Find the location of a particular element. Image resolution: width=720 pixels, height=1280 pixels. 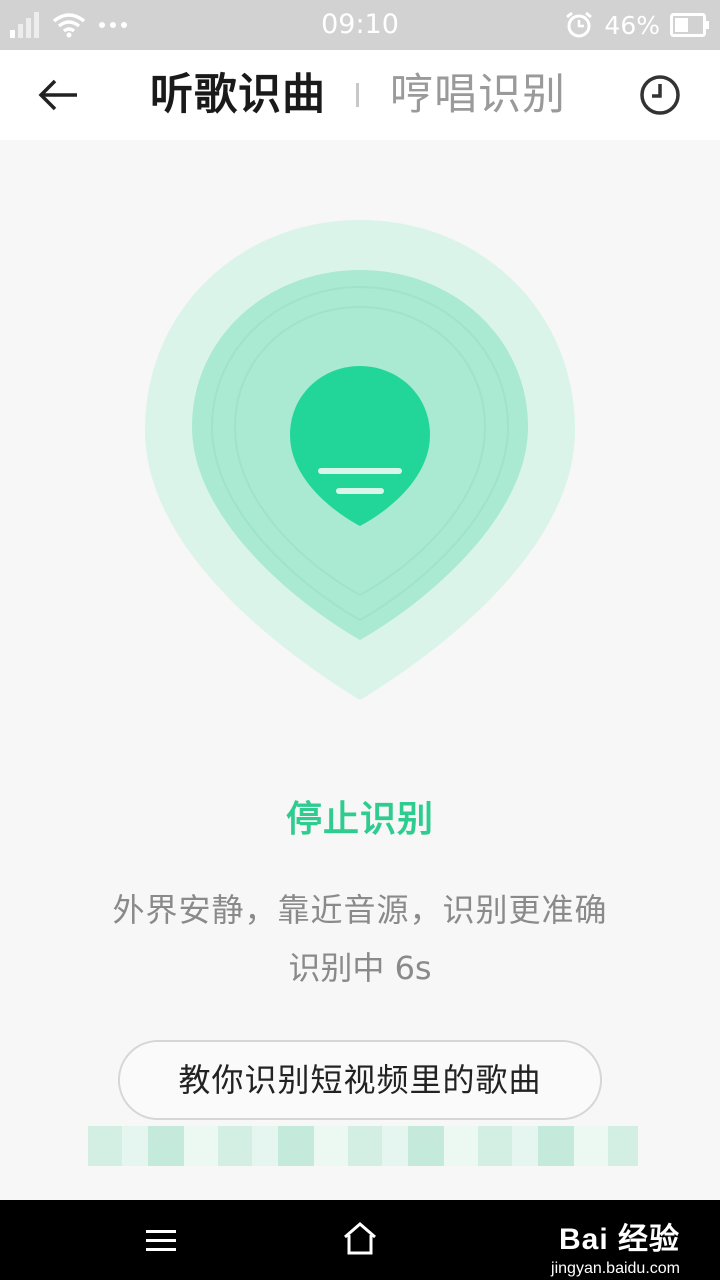

hint-text: 外界安静，靠近音源，识别更准确 is located at coordinates (360, 910).